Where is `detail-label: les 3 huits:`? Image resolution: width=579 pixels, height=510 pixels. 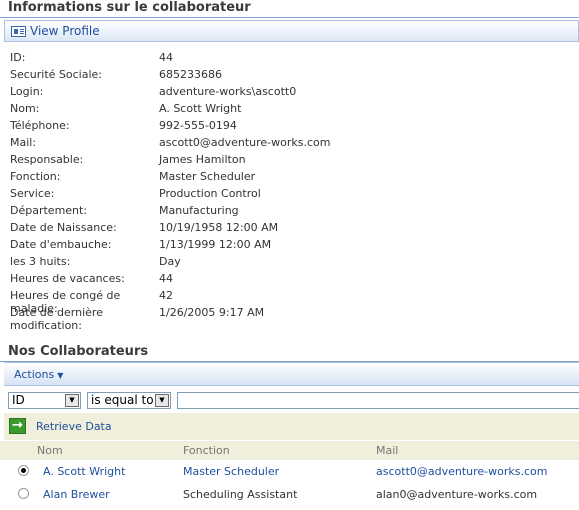
detail-label: les 3 huits: is located at coordinates (40, 261).